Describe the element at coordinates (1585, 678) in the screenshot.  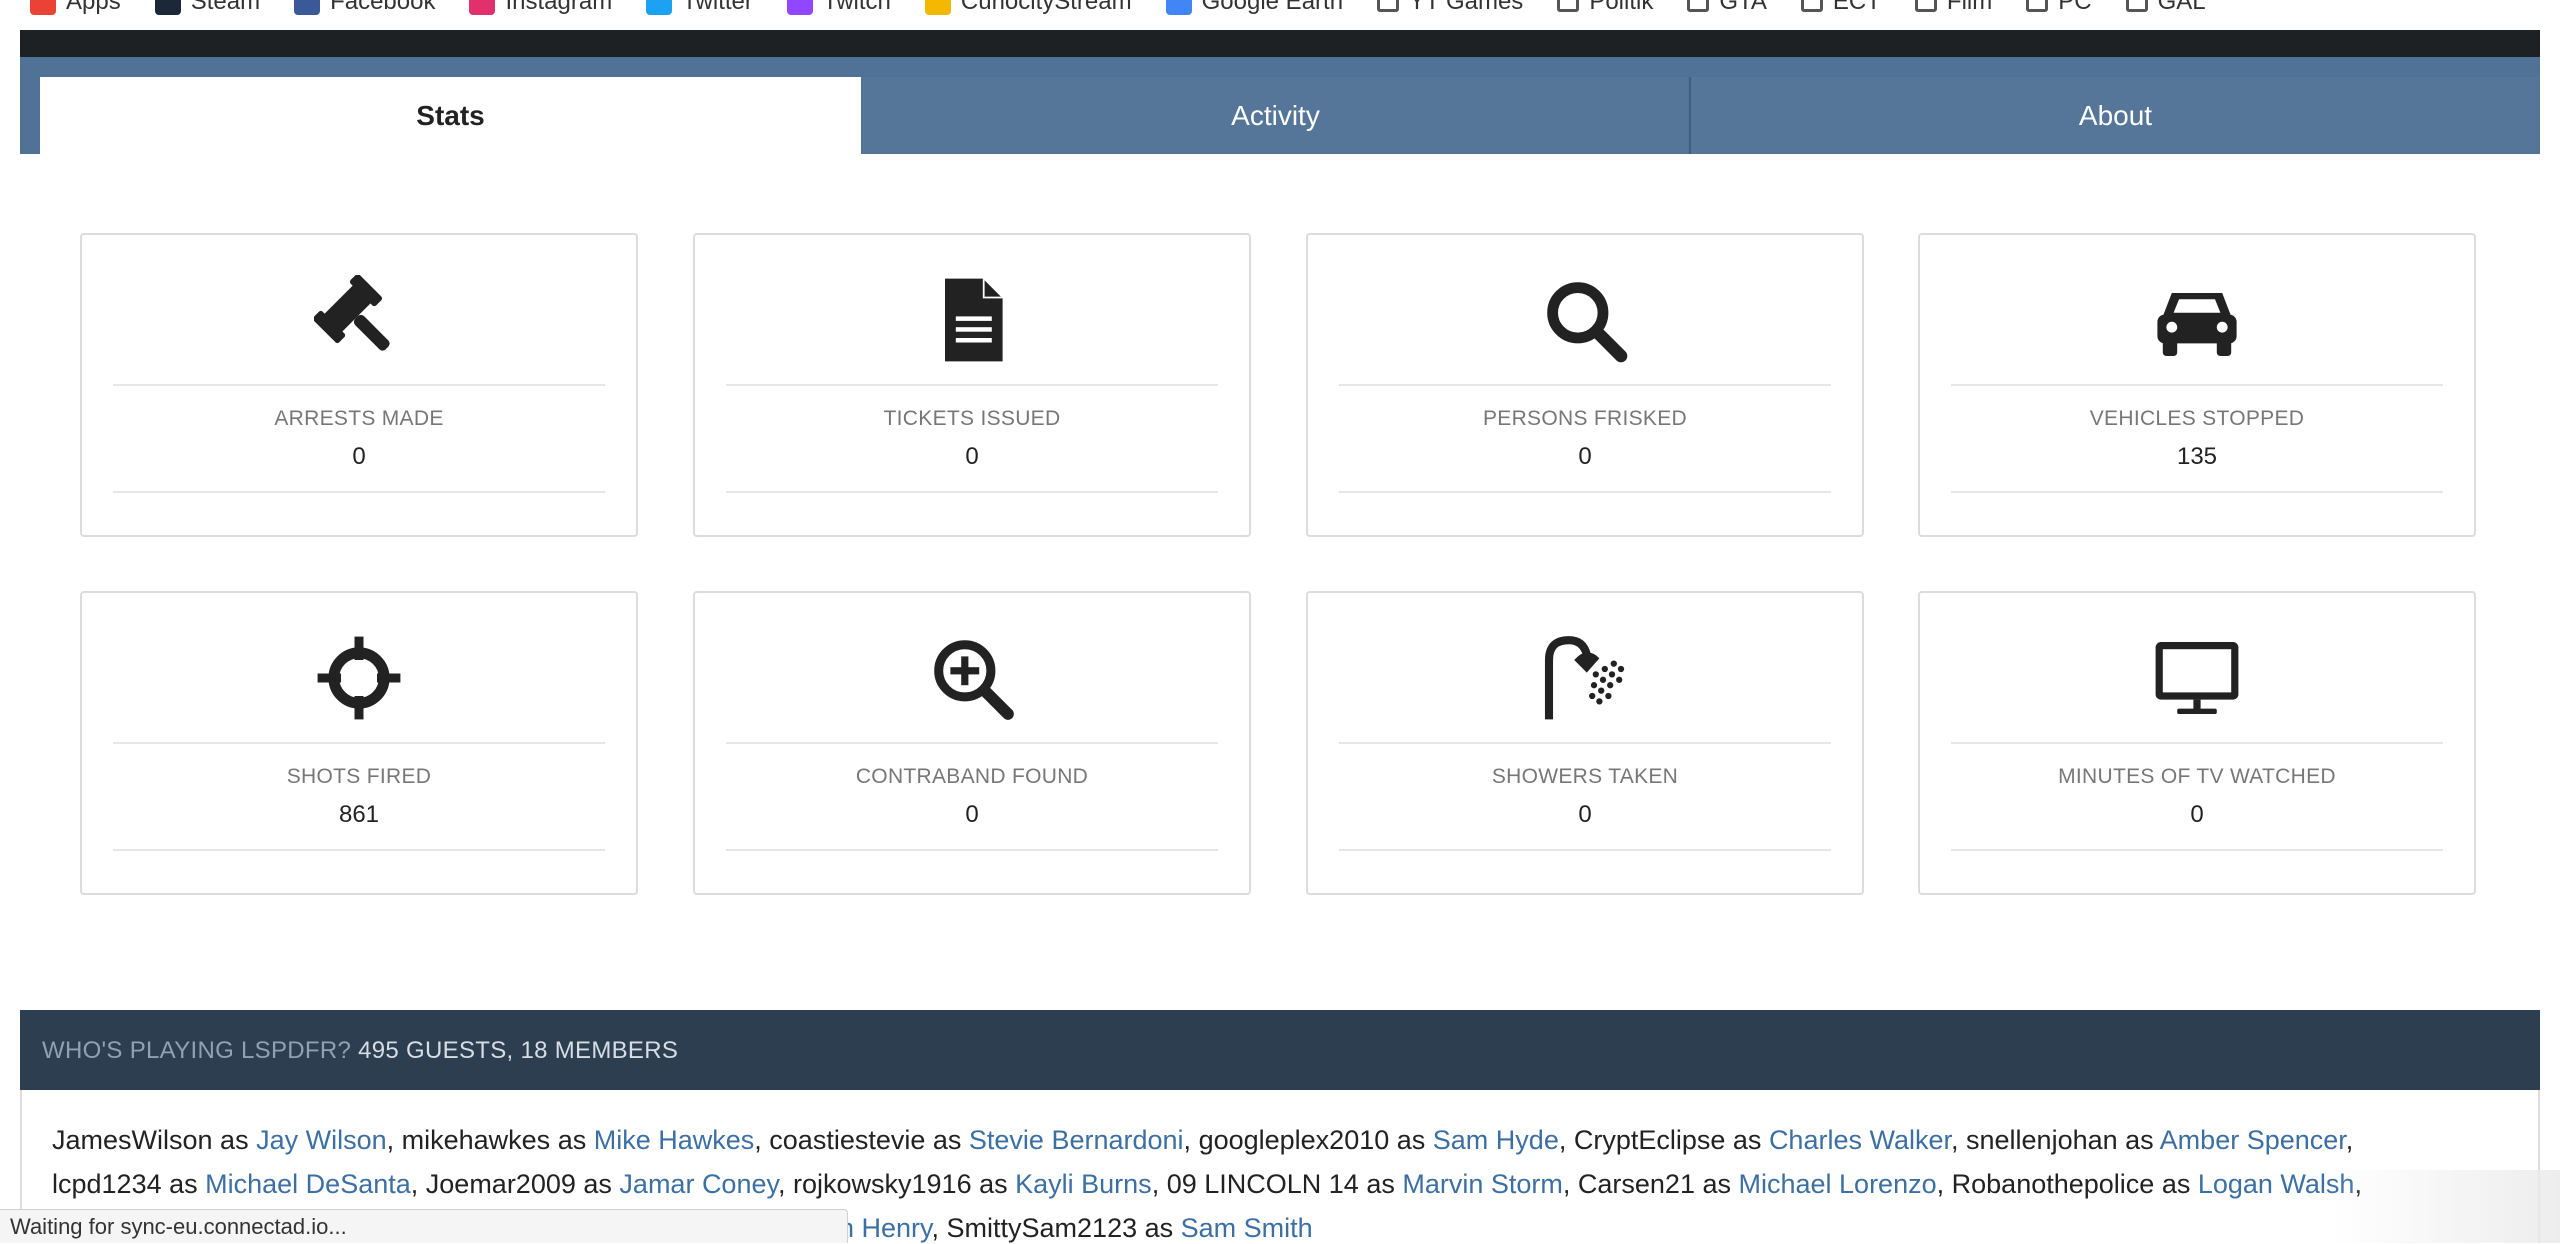
I see `shower-icon` at that location.